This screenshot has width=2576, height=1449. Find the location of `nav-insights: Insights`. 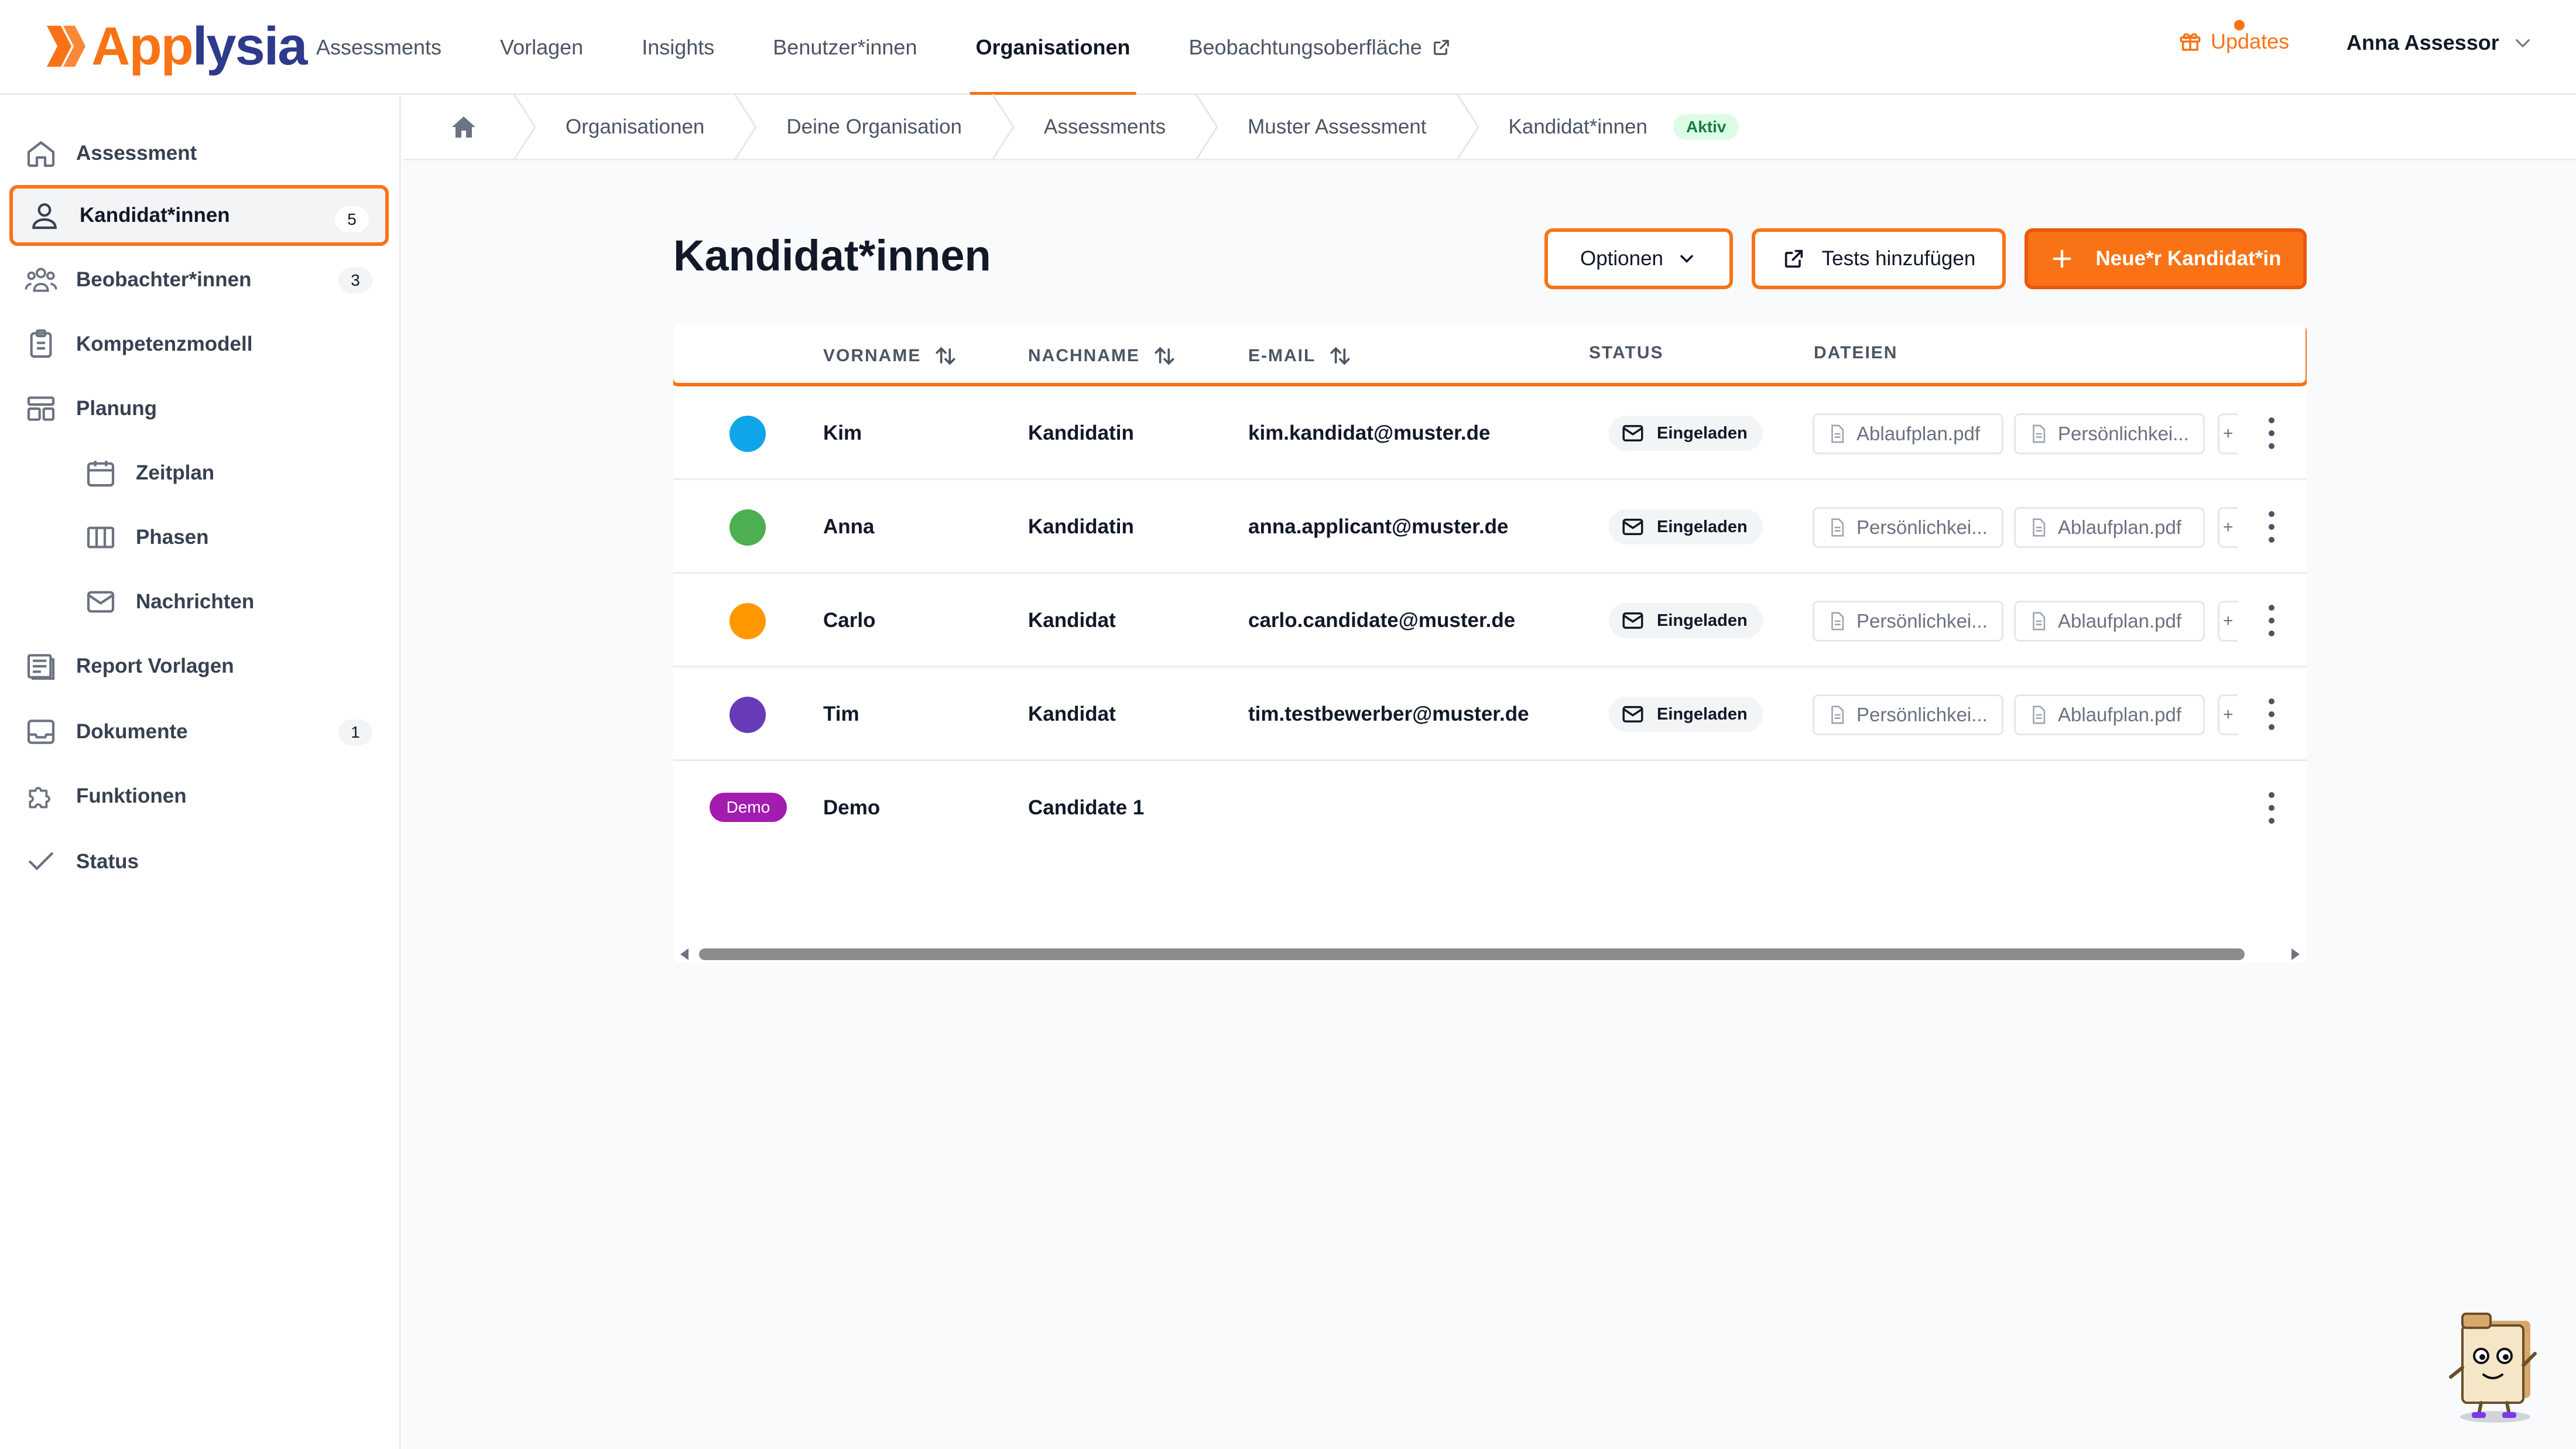

nav-insights: Insights is located at coordinates (678, 47).